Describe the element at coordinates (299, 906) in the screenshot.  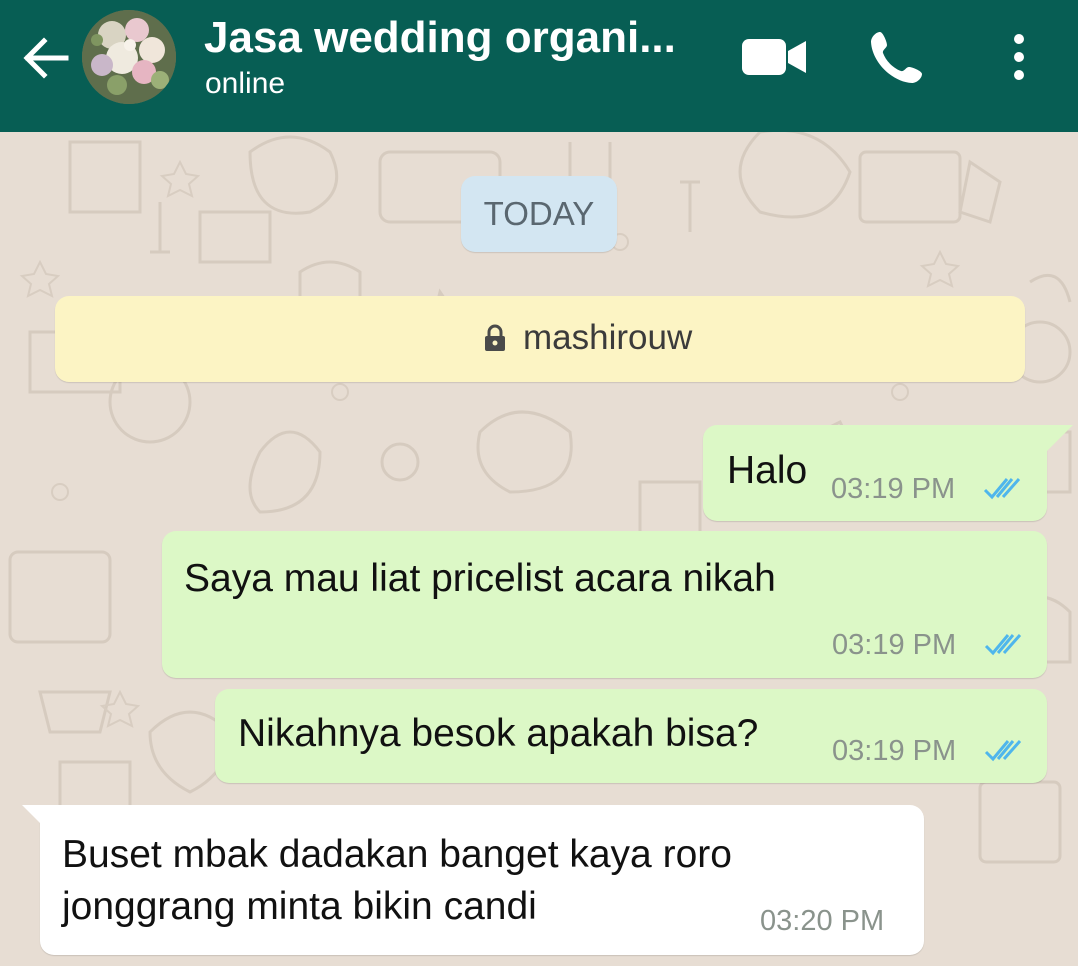
I see `message-text-line: jonggrang minta bikin candi` at that location.